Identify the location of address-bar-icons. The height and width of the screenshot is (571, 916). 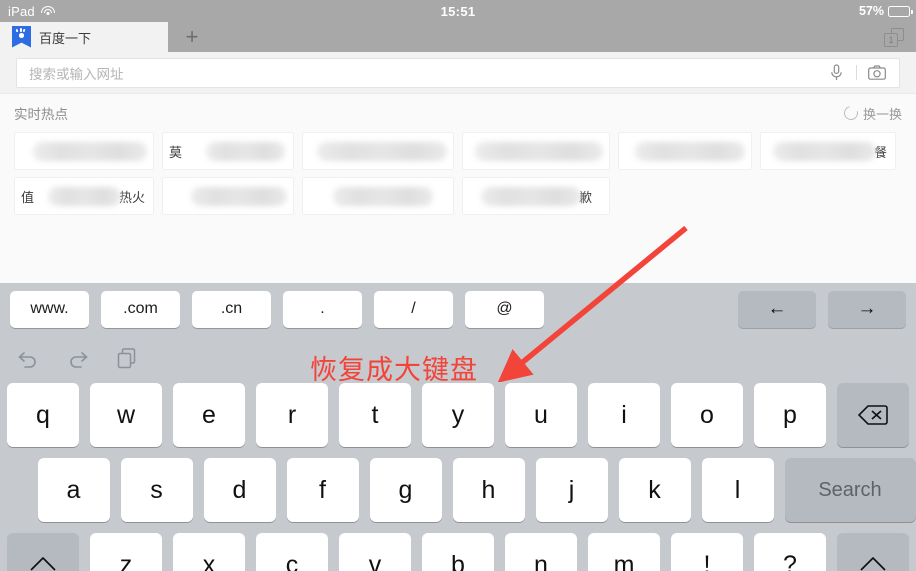
(856, 73).